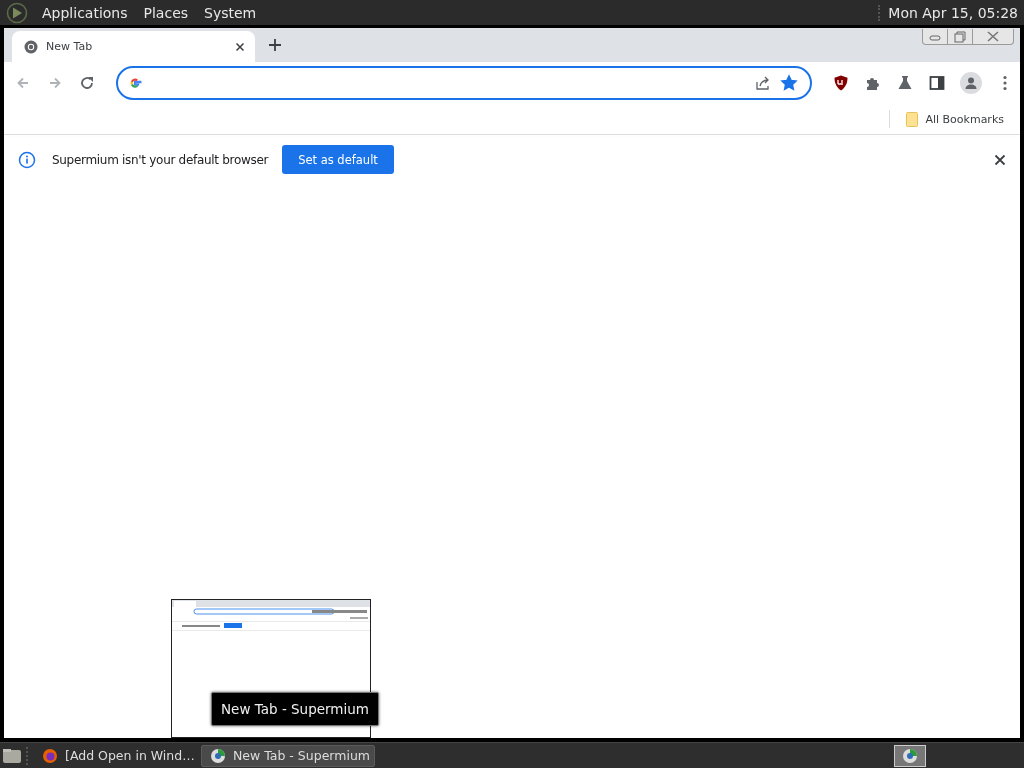 Image resolution: width=1024 pixels, height=768 pixels. Describe the element at coordinates (905, 83) in the screenshot. I see `flask-icon` at that location.